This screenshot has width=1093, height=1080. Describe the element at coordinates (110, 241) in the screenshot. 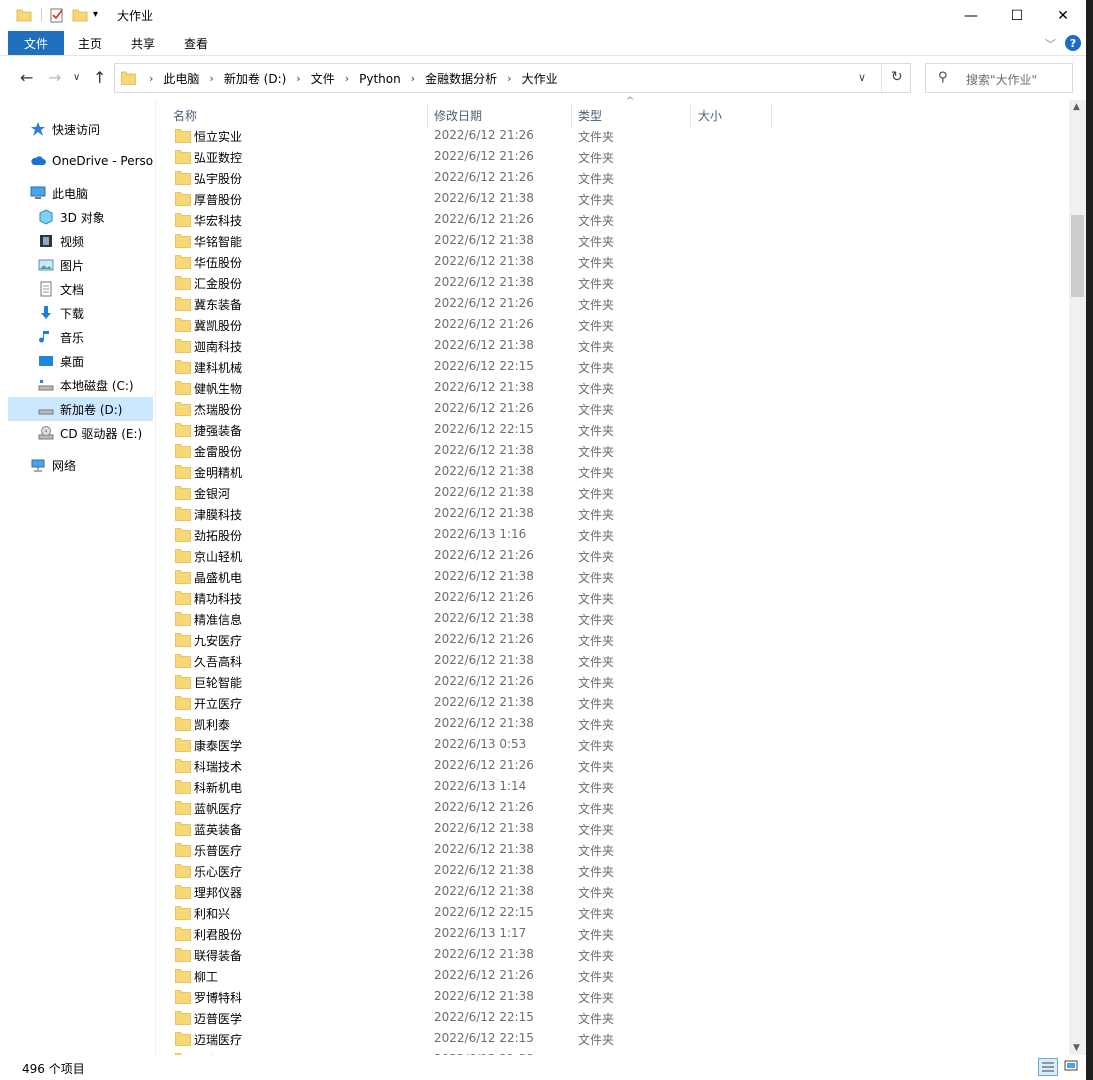

I see `nav-item-videos: 视频` at that location.